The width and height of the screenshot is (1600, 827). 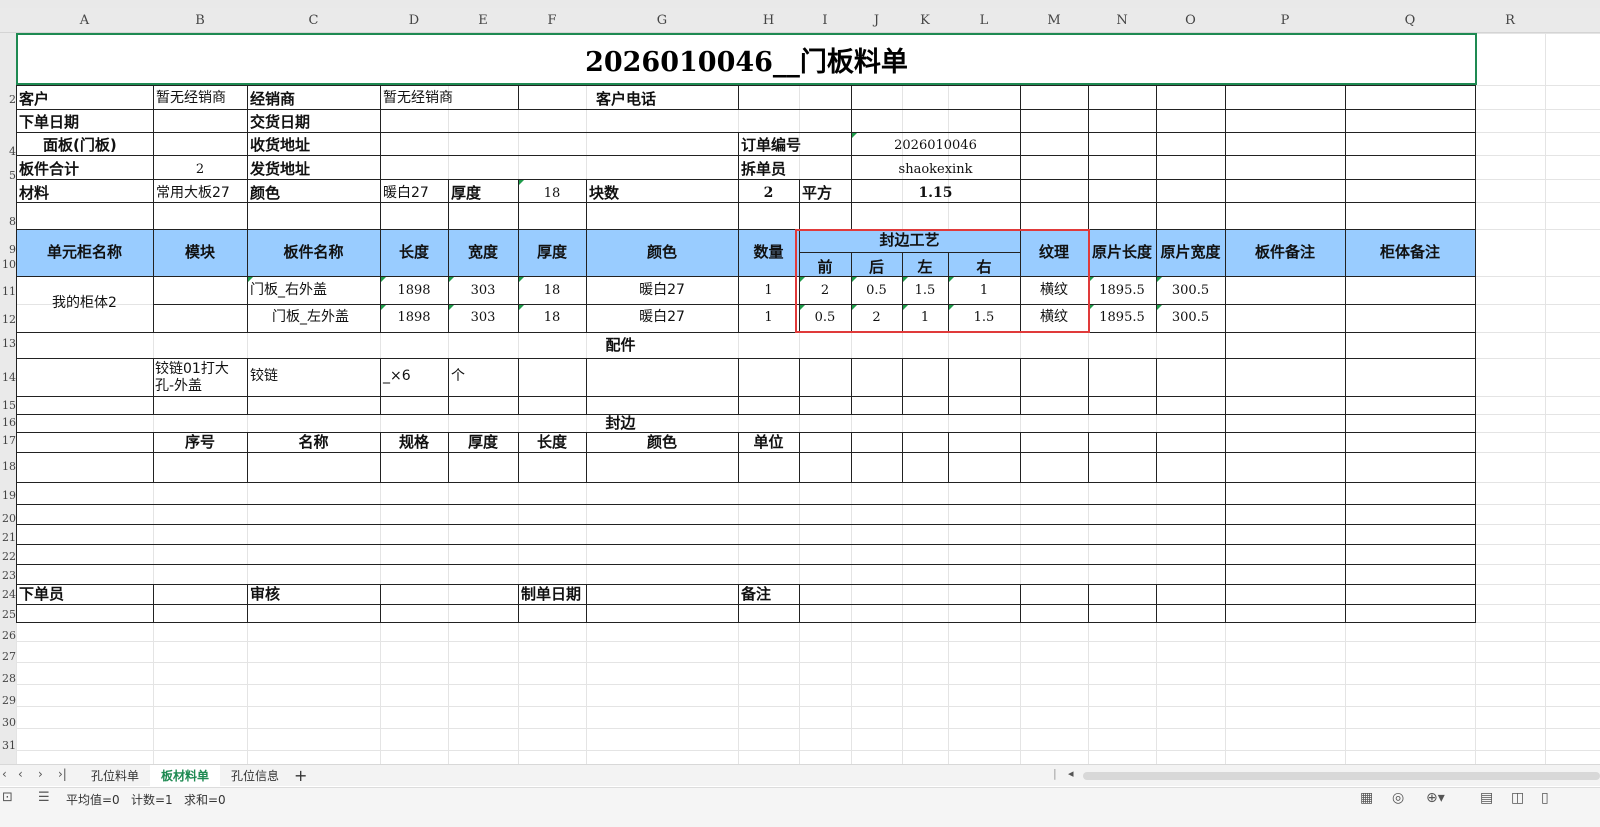 I want to click on tab-board-list: 板材料单, so click(x=185, y=777).